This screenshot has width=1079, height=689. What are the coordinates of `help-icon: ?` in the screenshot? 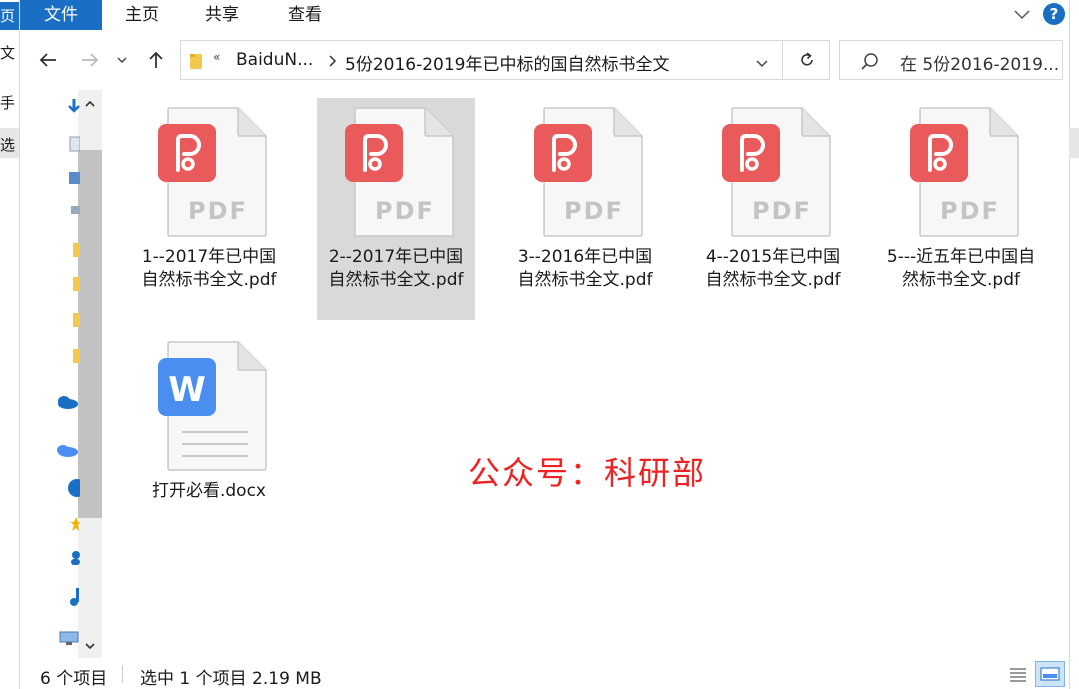 It's located at (1054, 14).